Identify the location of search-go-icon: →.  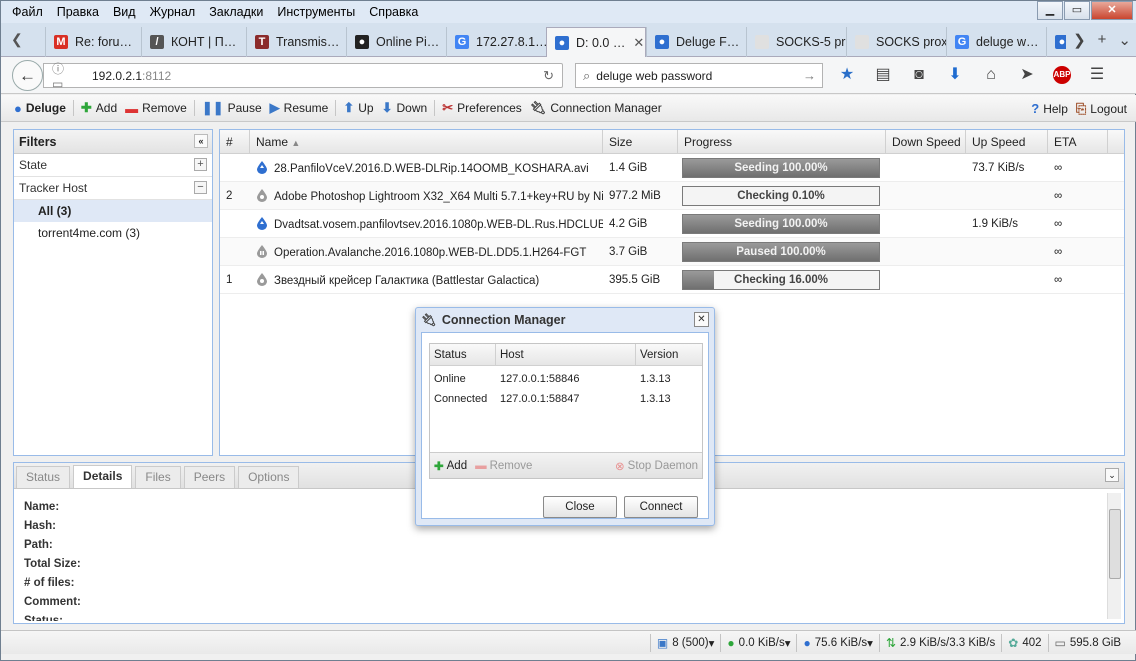
(809, 75).